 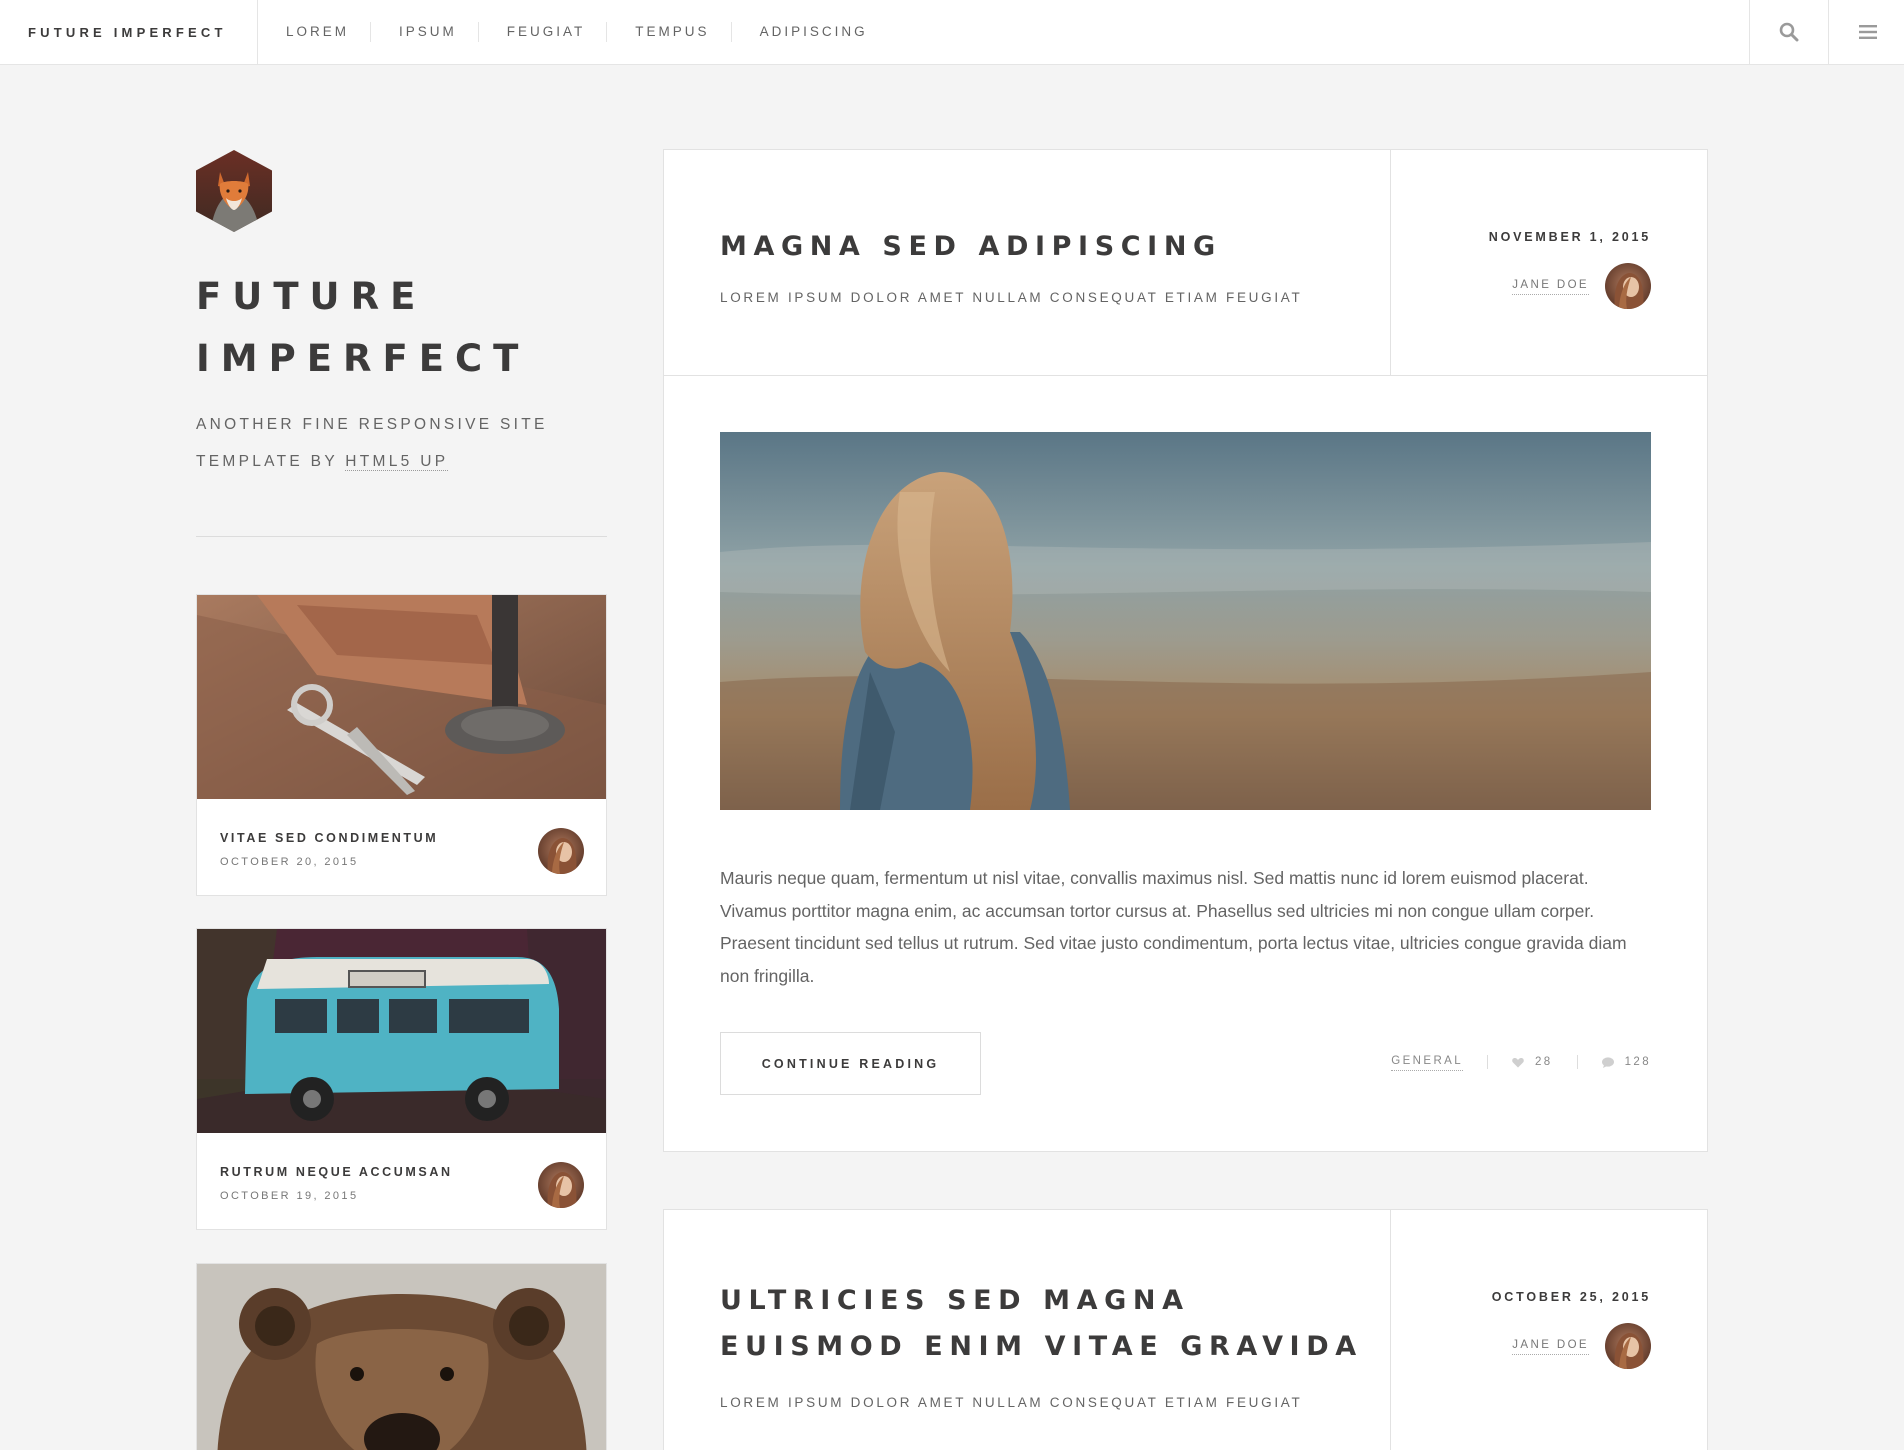 I want to click on site-title-line2: IMPERFECT, so click(x=363, y=358).